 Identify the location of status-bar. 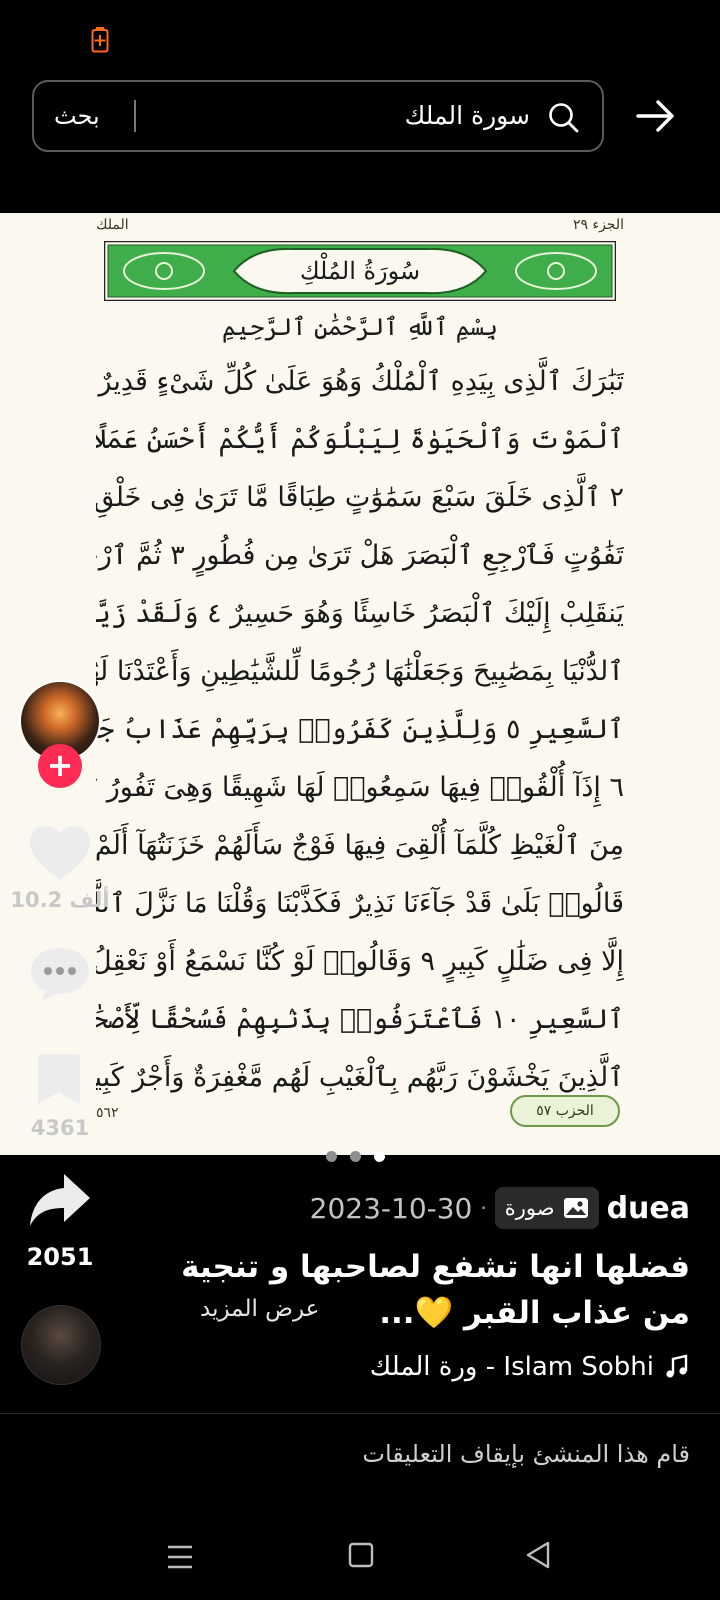
(360, 35).